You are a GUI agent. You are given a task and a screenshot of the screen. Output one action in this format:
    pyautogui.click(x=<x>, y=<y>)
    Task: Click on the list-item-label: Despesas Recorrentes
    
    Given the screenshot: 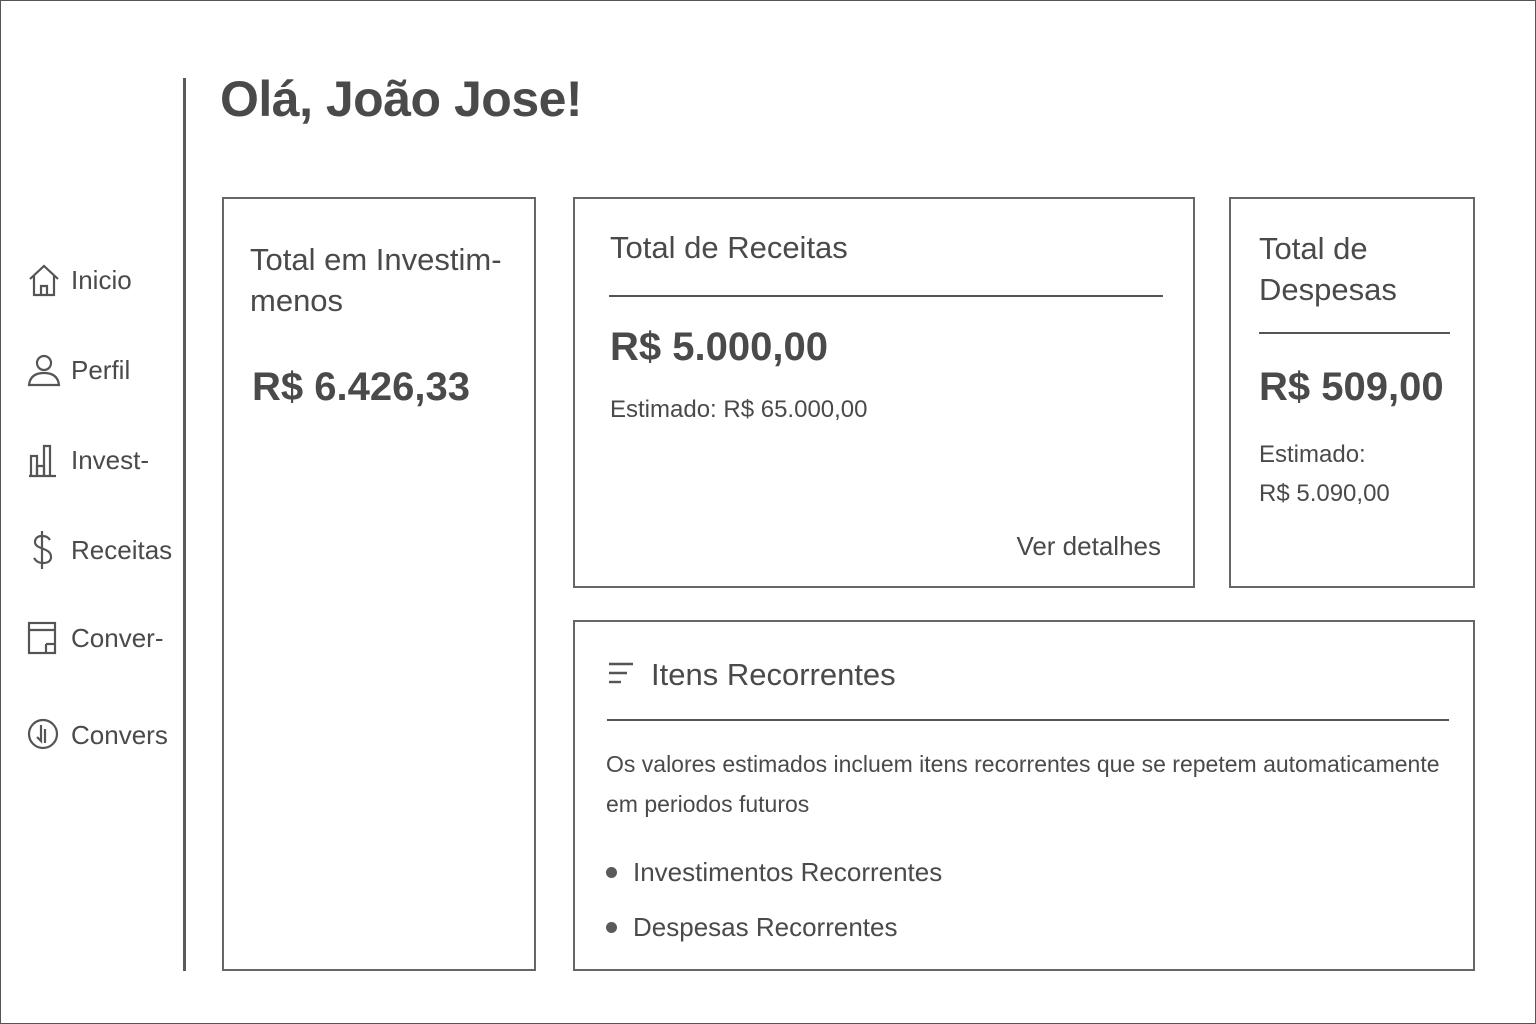 What is the action you would take?
    pyautogui.click(x=765, y=927)
    